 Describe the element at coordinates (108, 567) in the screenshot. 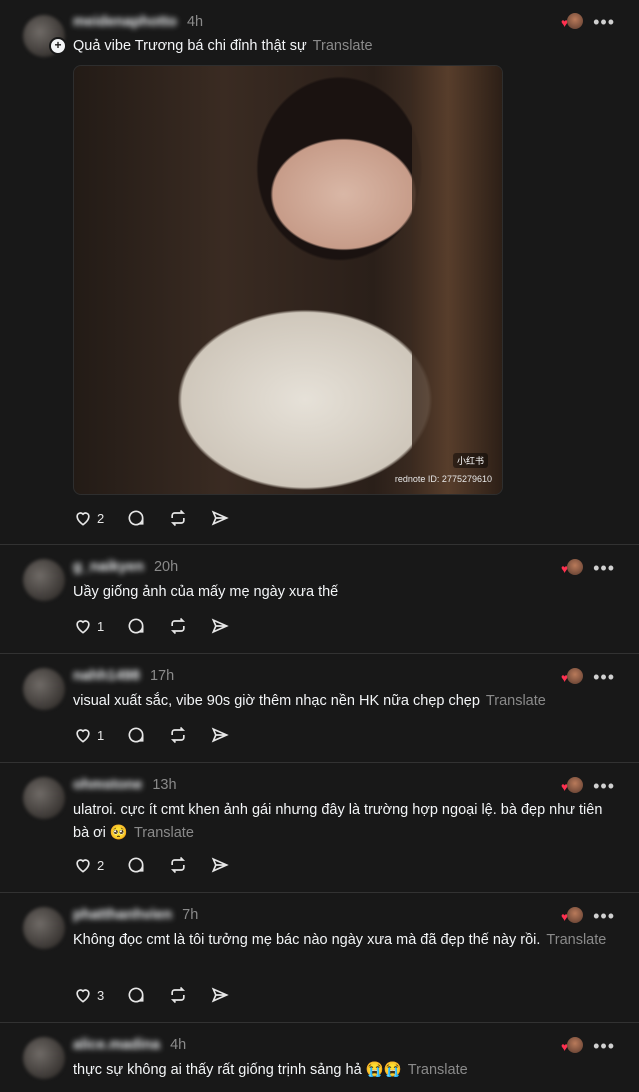

I see `username: g_naikyen` at that location.